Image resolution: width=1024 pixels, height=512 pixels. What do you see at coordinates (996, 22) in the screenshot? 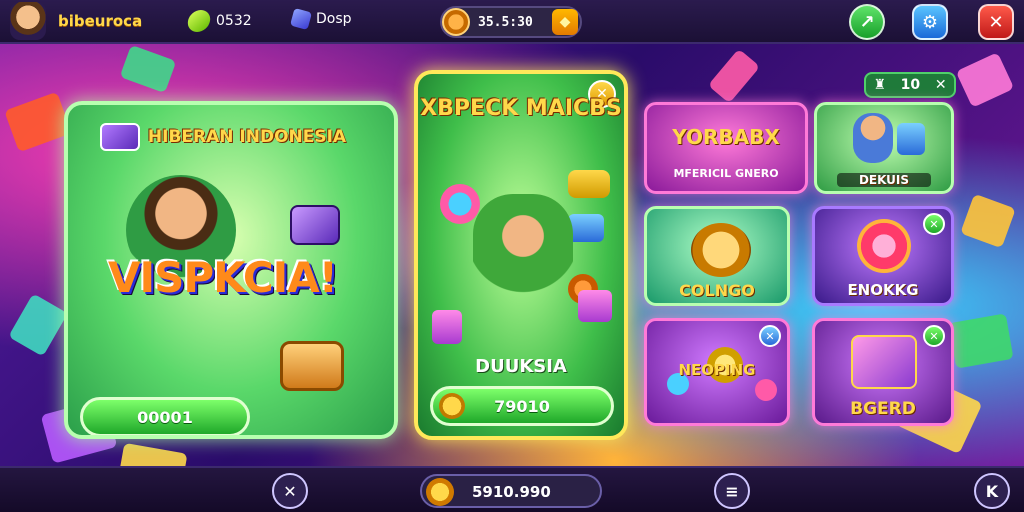
I see `close-button: ✕` at bounding box center [996, 22].